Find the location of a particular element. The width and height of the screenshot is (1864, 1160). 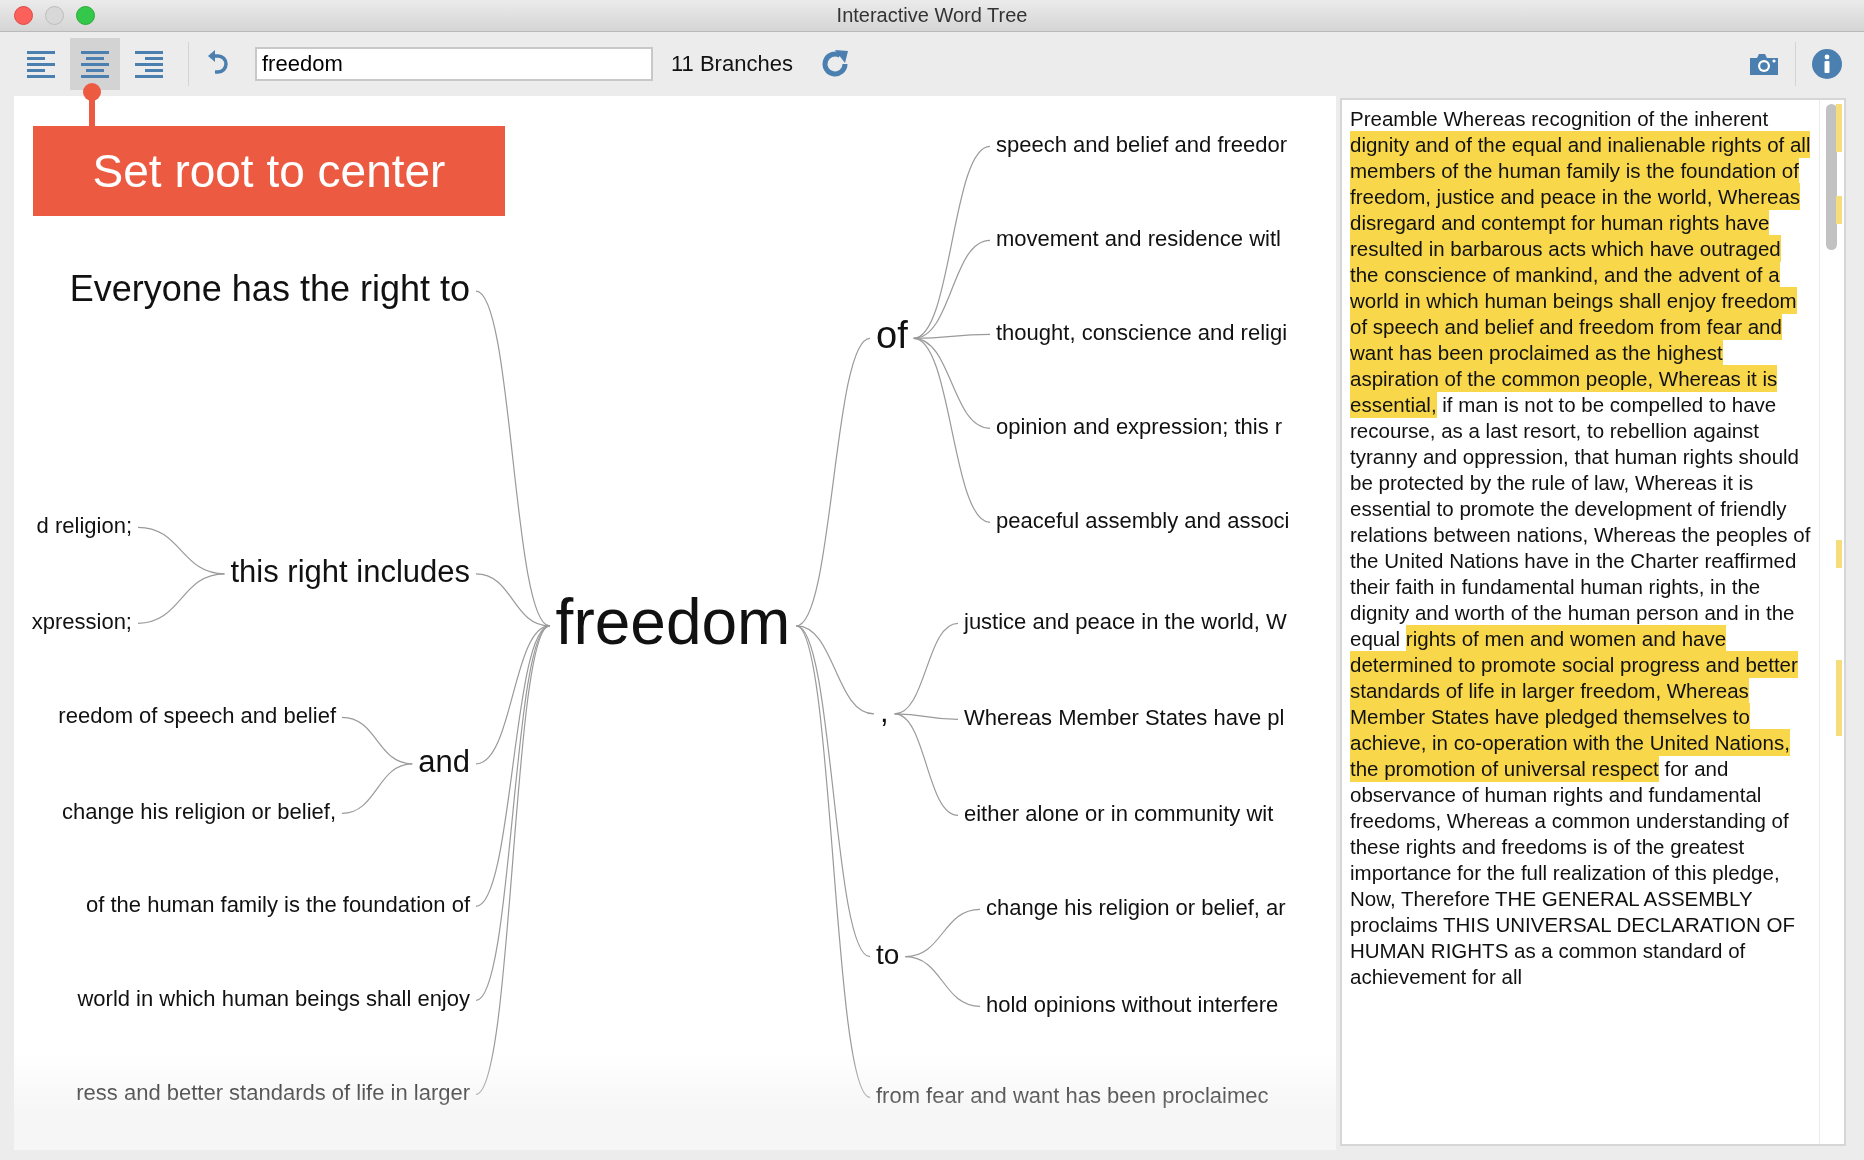

align-center-icon is located at coordinates (95, 64).